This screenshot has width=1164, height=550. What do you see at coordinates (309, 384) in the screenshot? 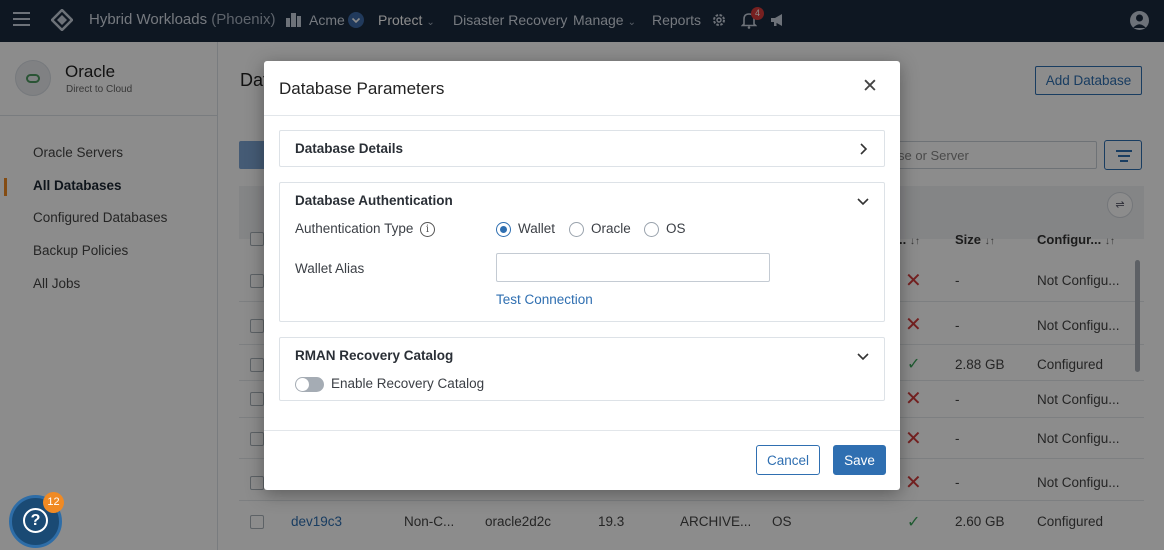
I see `recovery-catalog-toggle` at bounding box center [309, 384].